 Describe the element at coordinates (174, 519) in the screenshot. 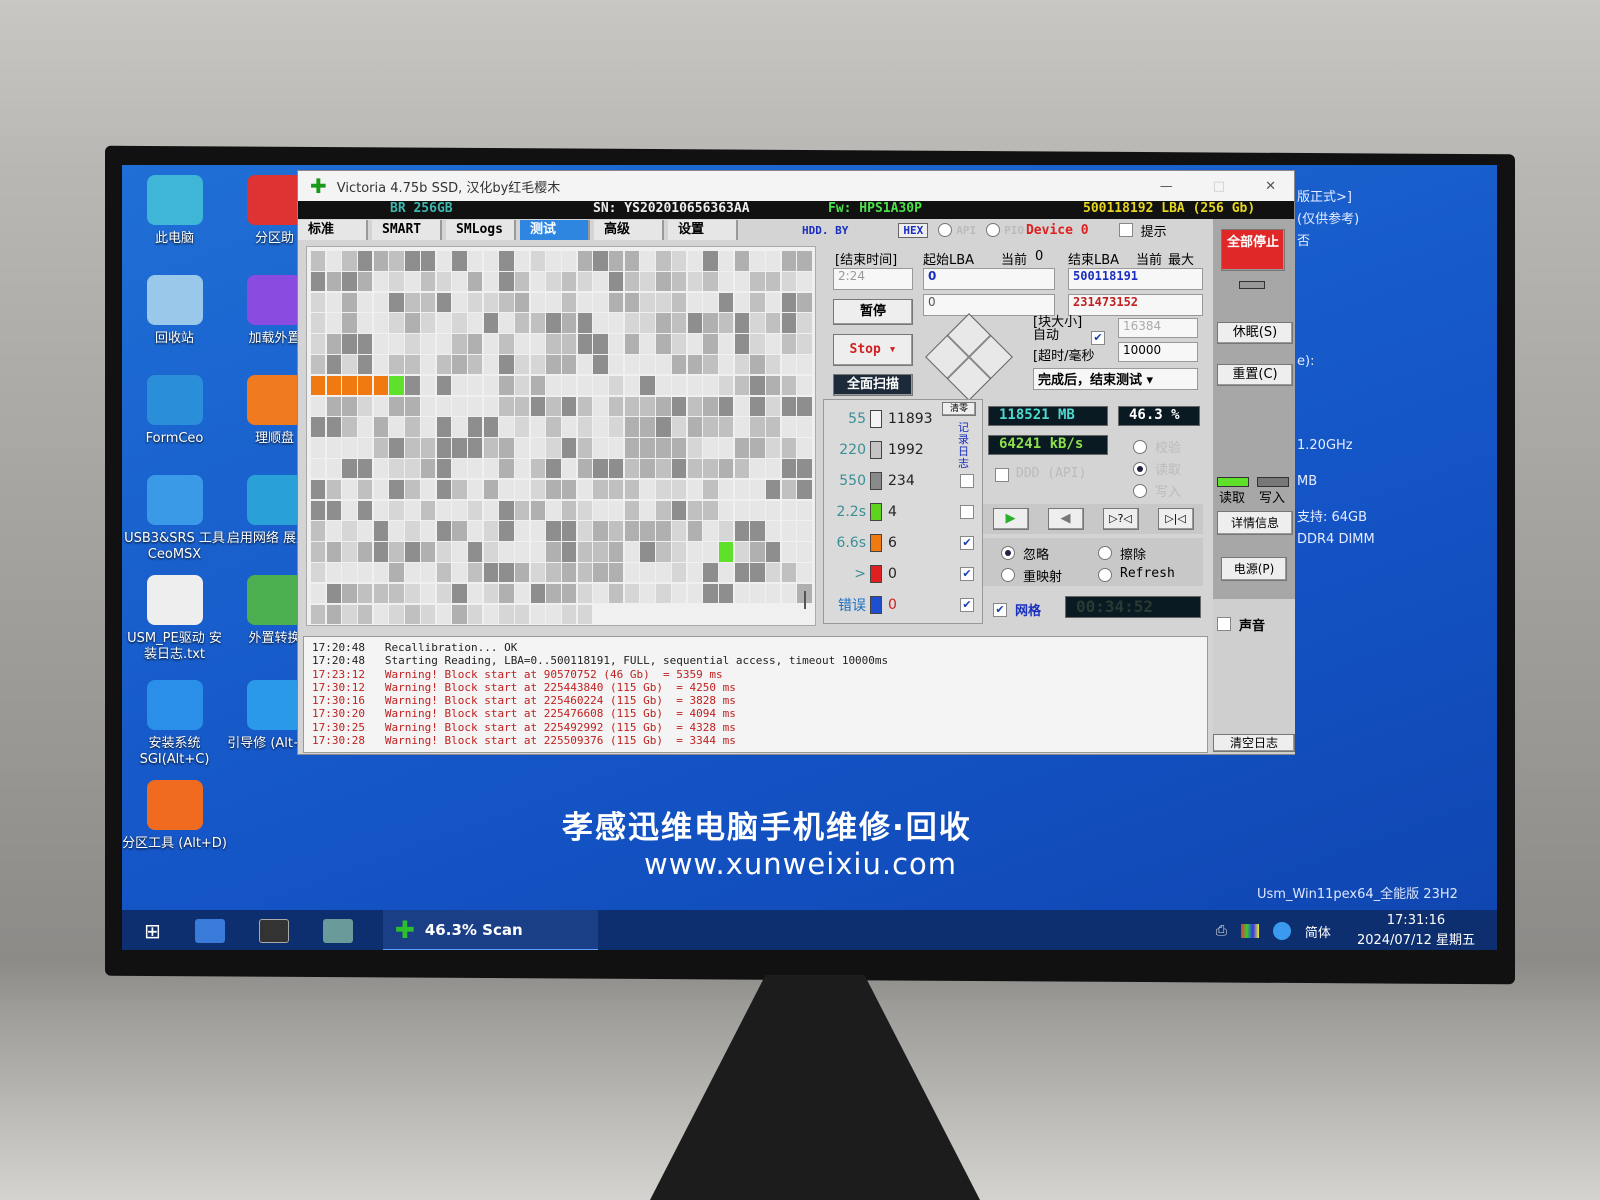

I see `desktop-icon: USB3&SRS 工具CeoMSX` at that location.